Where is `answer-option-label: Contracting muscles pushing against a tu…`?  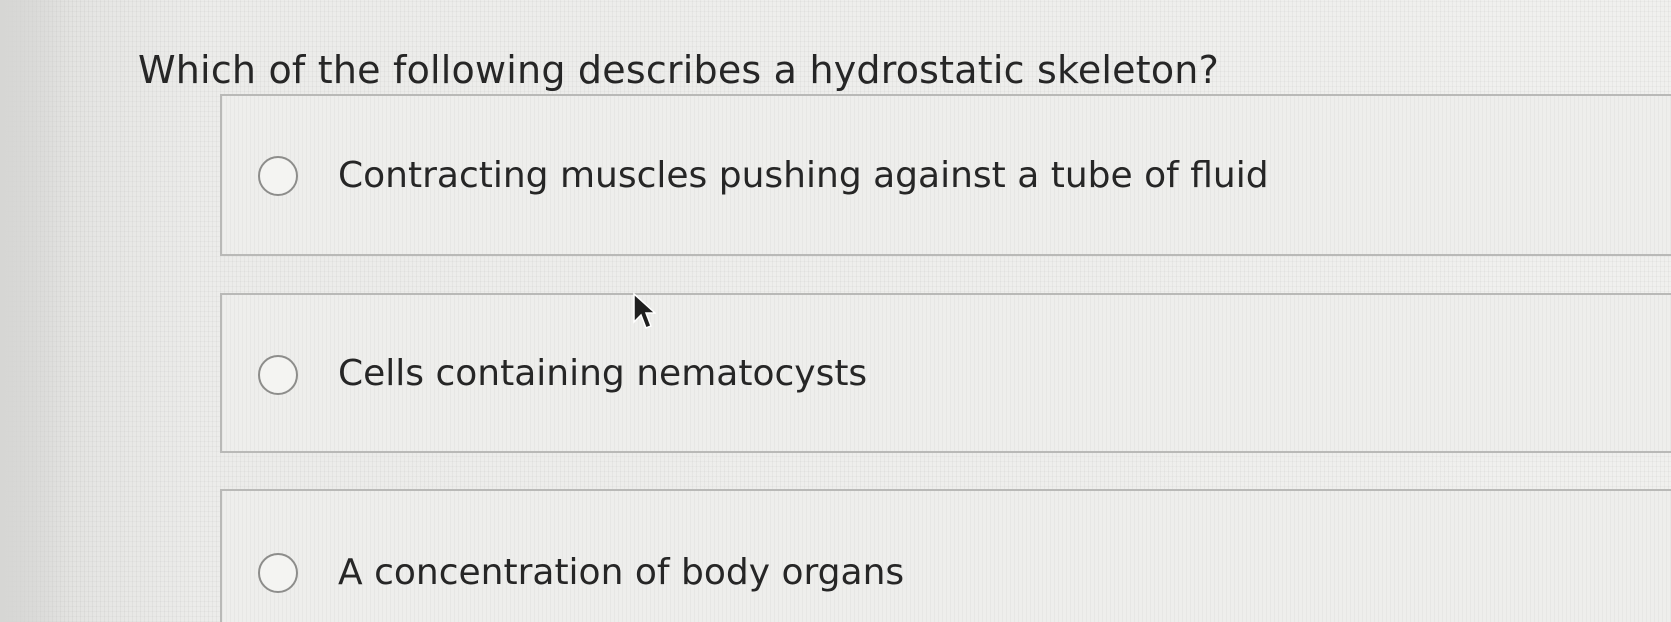
answer-option-label: Contracting muscles pushing against a tu… is located at coordinates (803, 175).